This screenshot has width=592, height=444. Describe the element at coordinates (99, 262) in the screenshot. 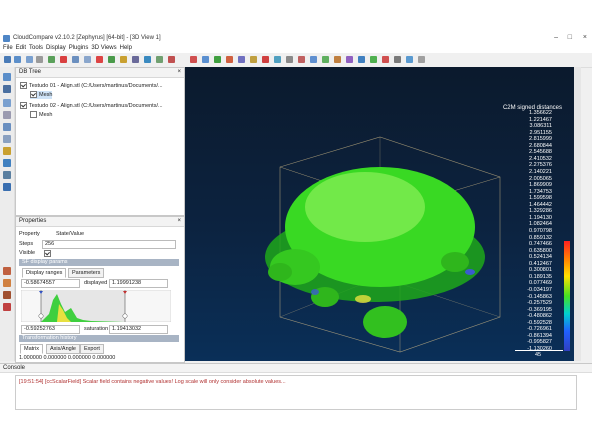

I see `sf-params-bar: SF display params` at that location.